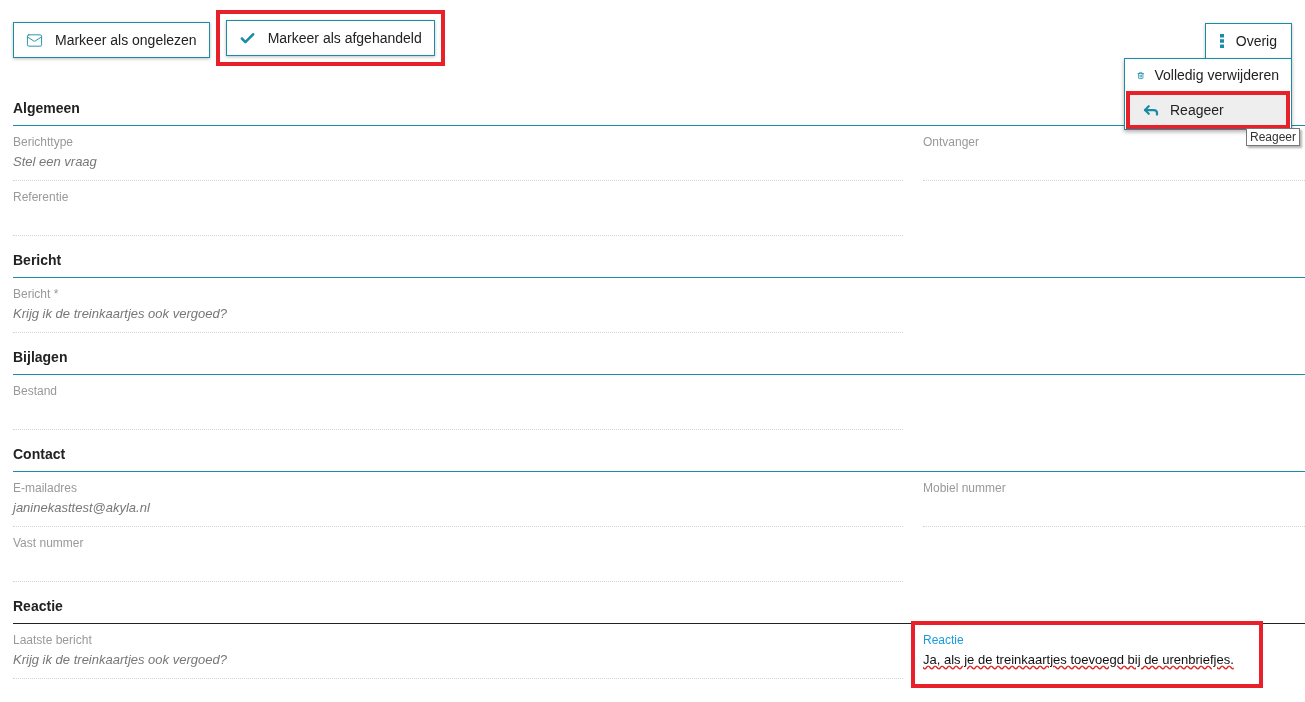 This screenshot has height=702, width=1305. What do you see at coordinates (48, 543) in the screenshot?
I see `field-label: Vast nummer` at bounding box center [48, 543].